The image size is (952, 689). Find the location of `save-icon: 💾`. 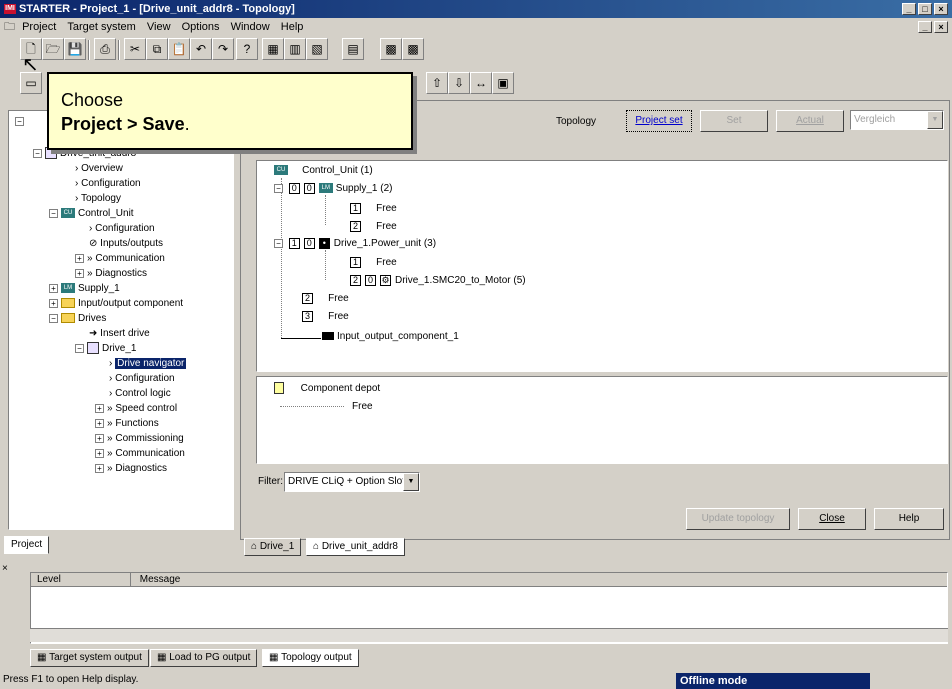

save-icon: 💾 is located at coordinates (75, 49).